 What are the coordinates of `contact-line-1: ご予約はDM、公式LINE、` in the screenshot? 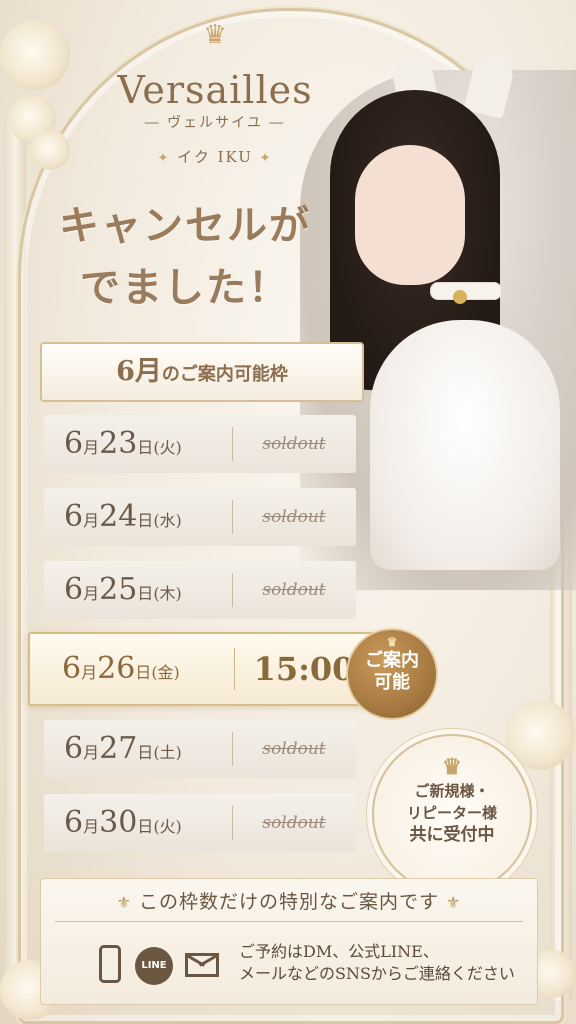 It's located at (339, 951).